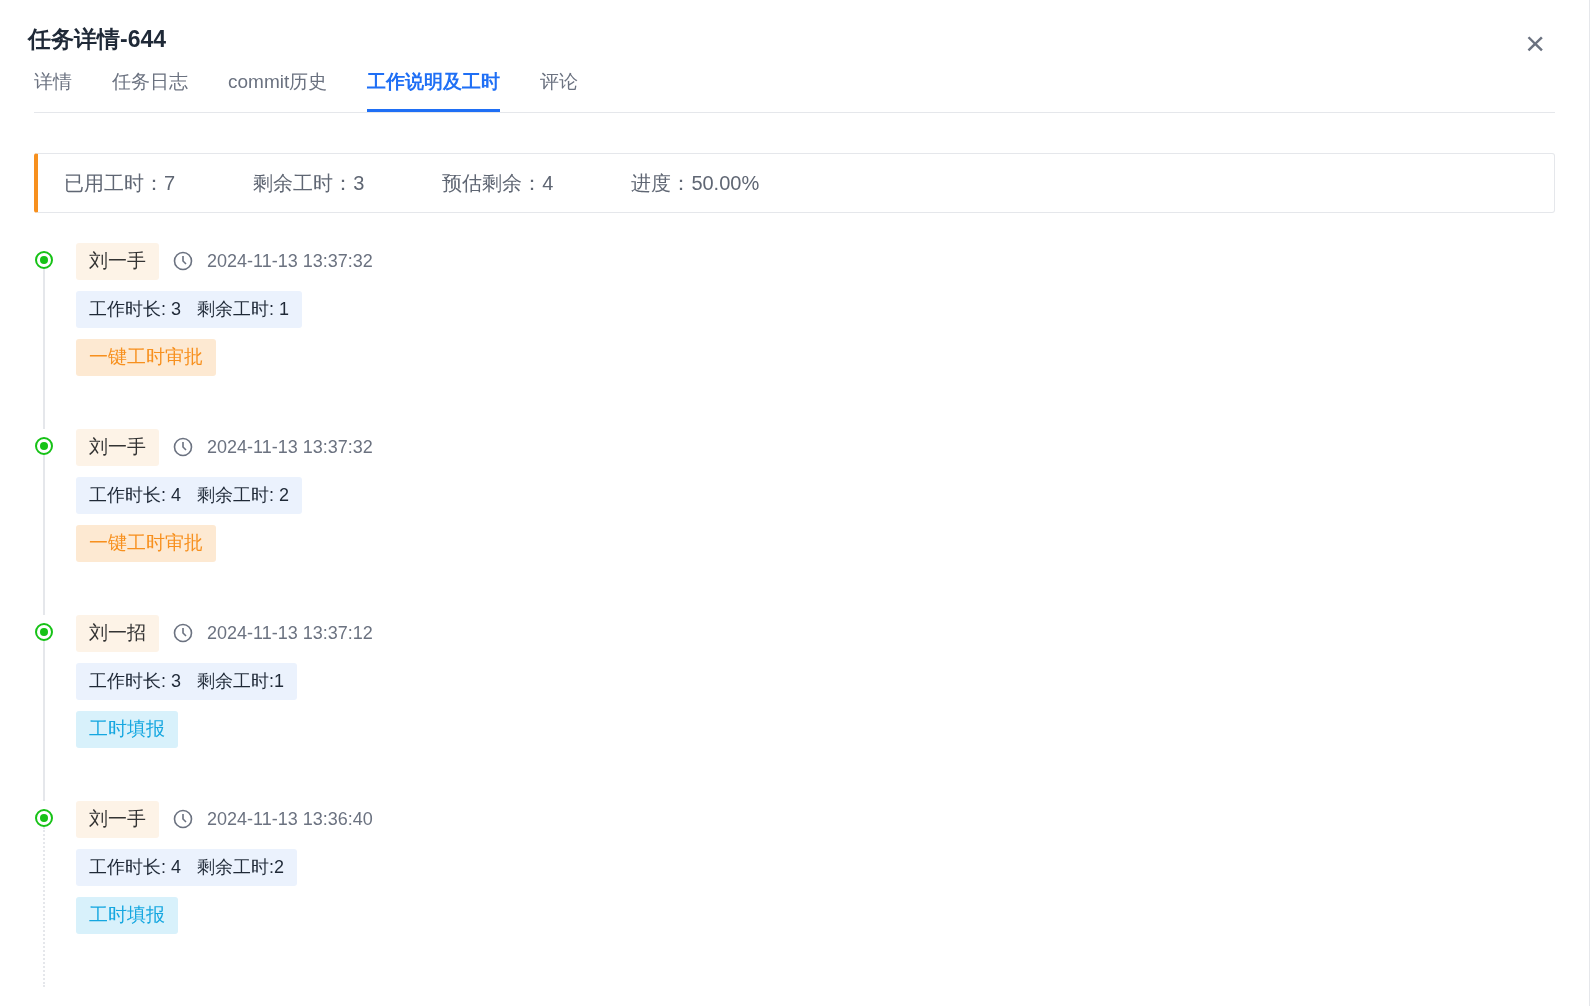 This screenshot has width=1590, height=1006. I want to click on remaining-hours: 剩余工时: 1, so click(243, 309).